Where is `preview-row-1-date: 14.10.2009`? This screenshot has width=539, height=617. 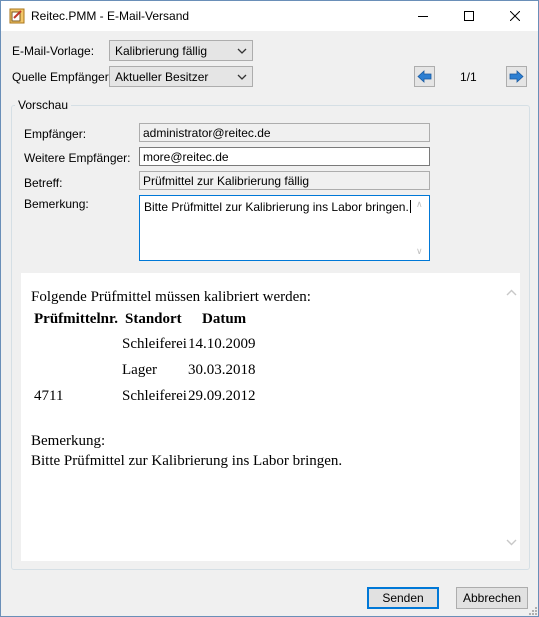 preview-row-1-date: 14.10.2009 is located at coordinates (222, 344).